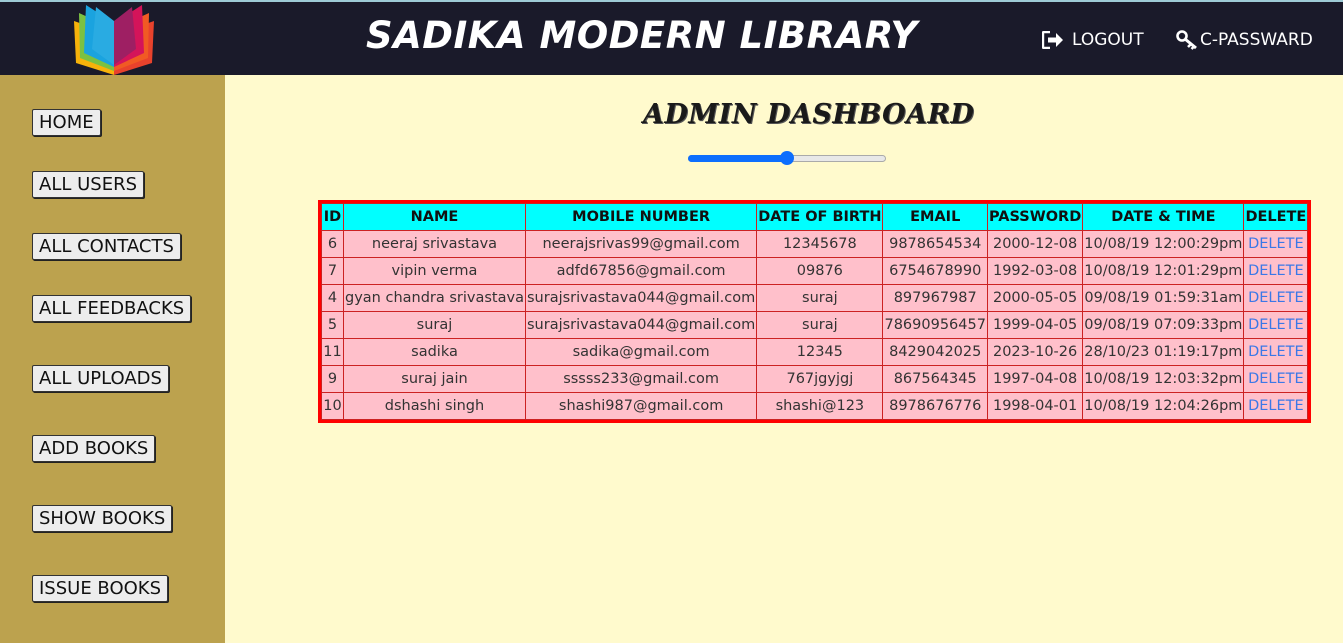  Describe the element at coordinates (88, 184) in the screenshot. I see `sidebar-item-all-users: ALL USERS` at that location.